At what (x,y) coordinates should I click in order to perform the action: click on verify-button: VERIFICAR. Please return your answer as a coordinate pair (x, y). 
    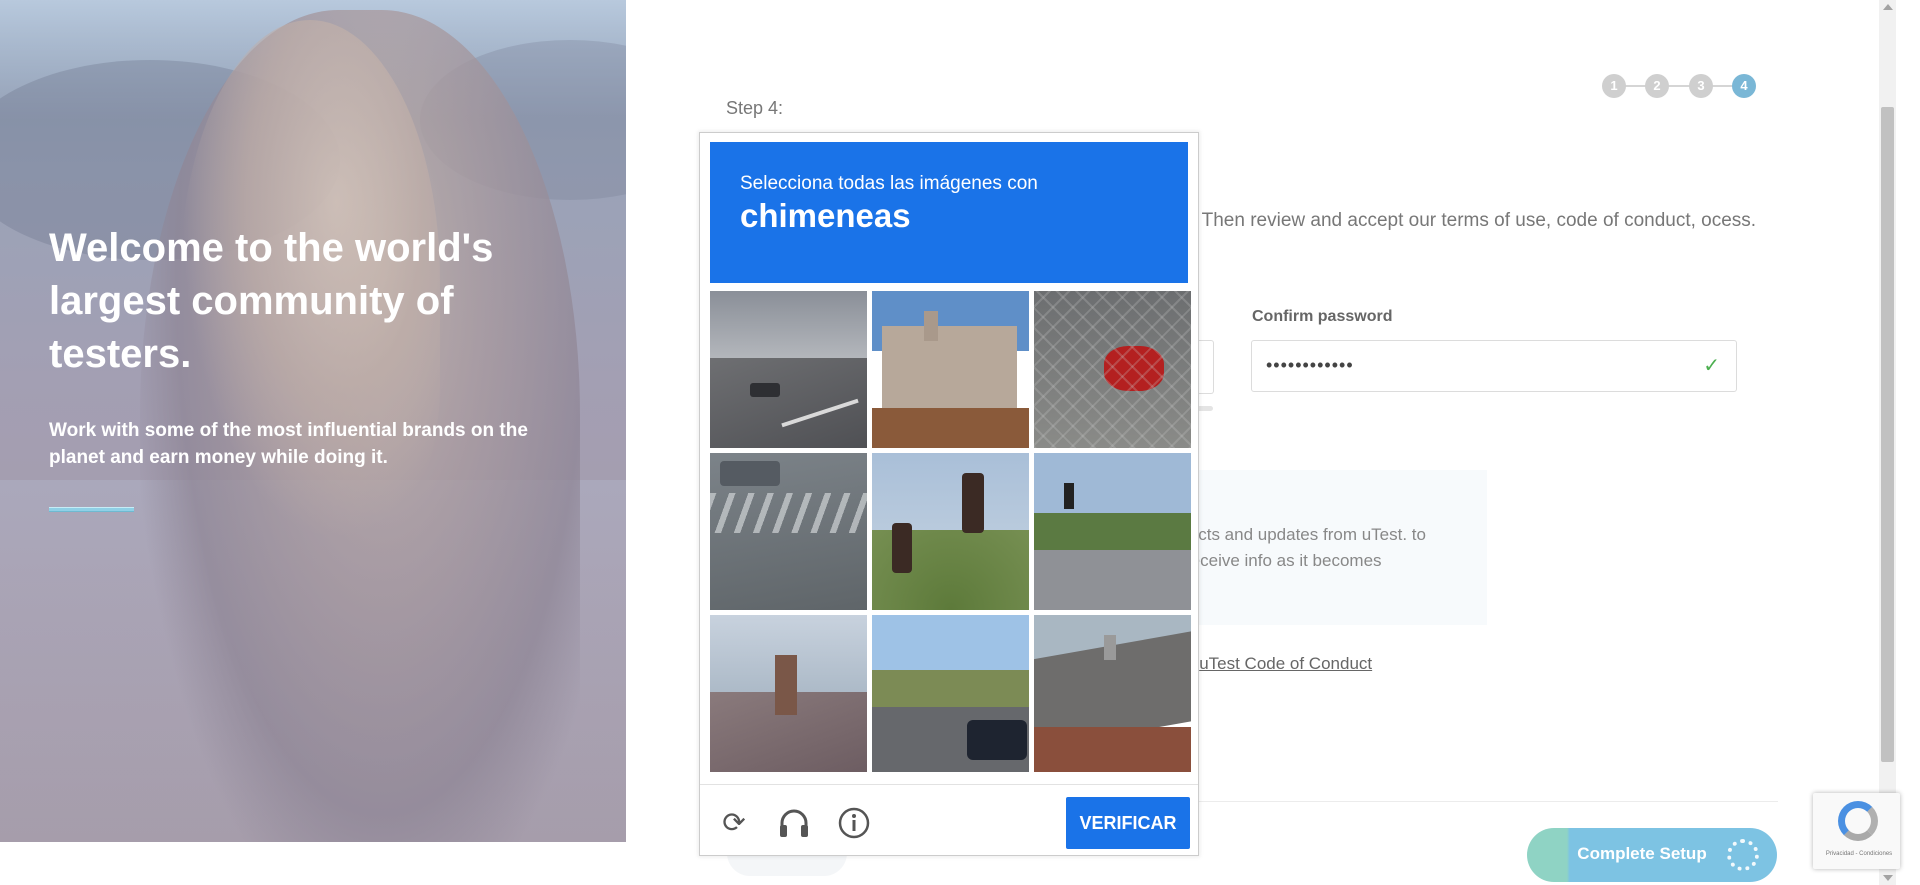
    Looking at the image, I should click on (1128, 823).